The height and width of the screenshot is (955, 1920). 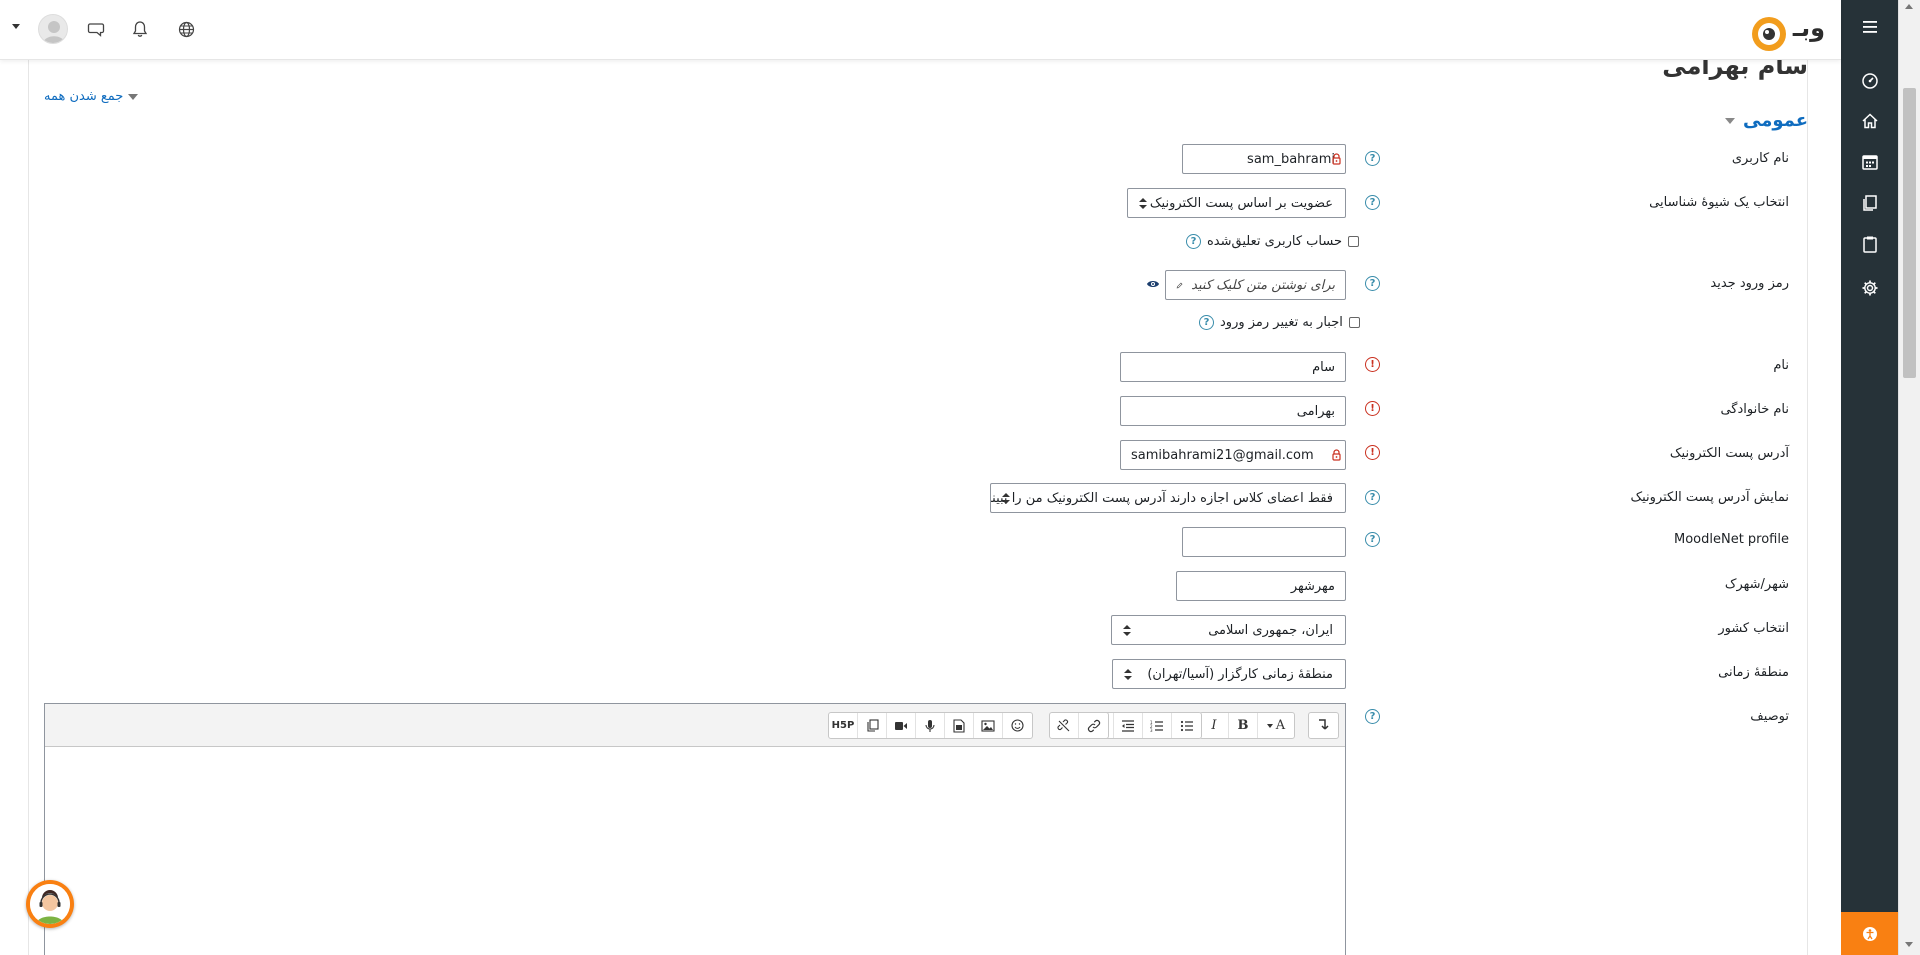 I want to click on outdent-icon, so click(x=1128, y=725).